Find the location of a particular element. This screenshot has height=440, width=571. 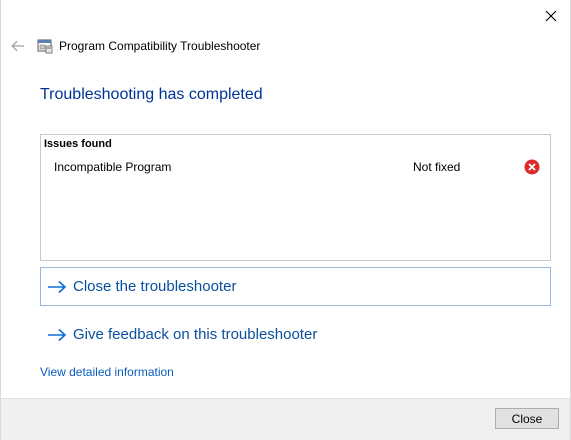

give-feedback-link: Give feedback on this troubleshooter is located at coordinates (295, 334).